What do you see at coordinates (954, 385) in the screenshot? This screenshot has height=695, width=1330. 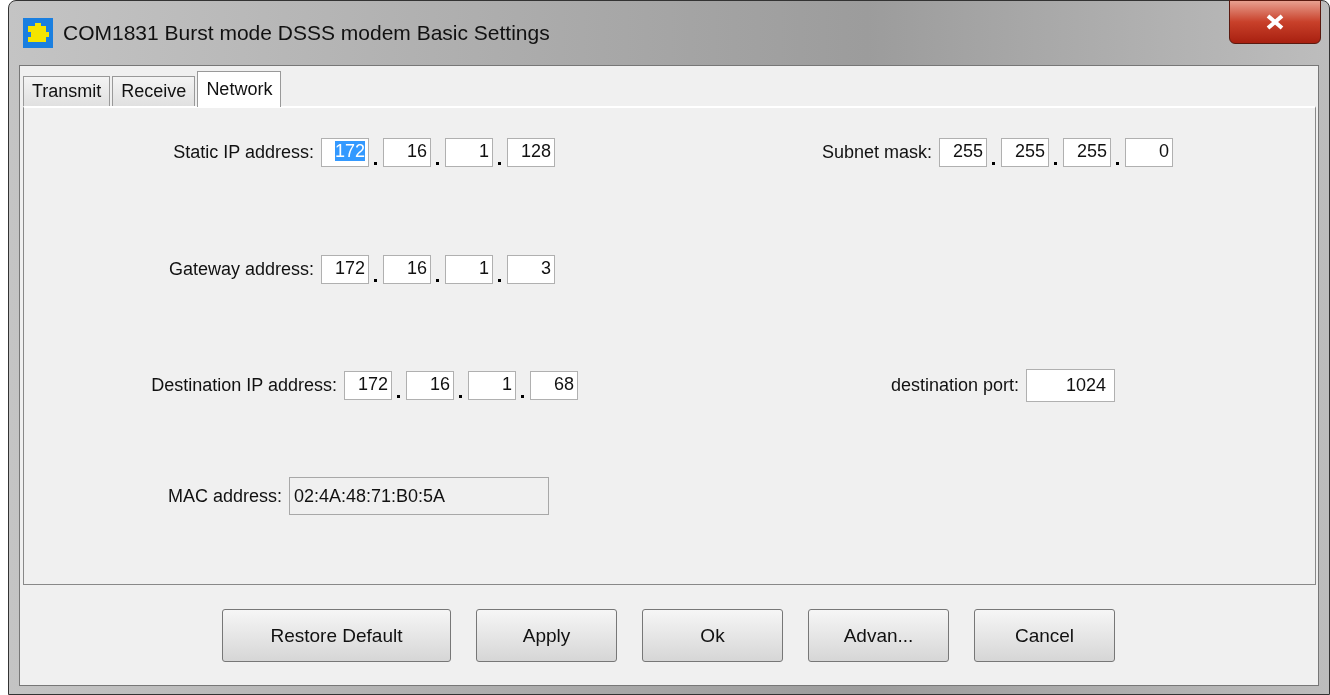 I see `field-label: destination port:` at bounding box center [954, 385].